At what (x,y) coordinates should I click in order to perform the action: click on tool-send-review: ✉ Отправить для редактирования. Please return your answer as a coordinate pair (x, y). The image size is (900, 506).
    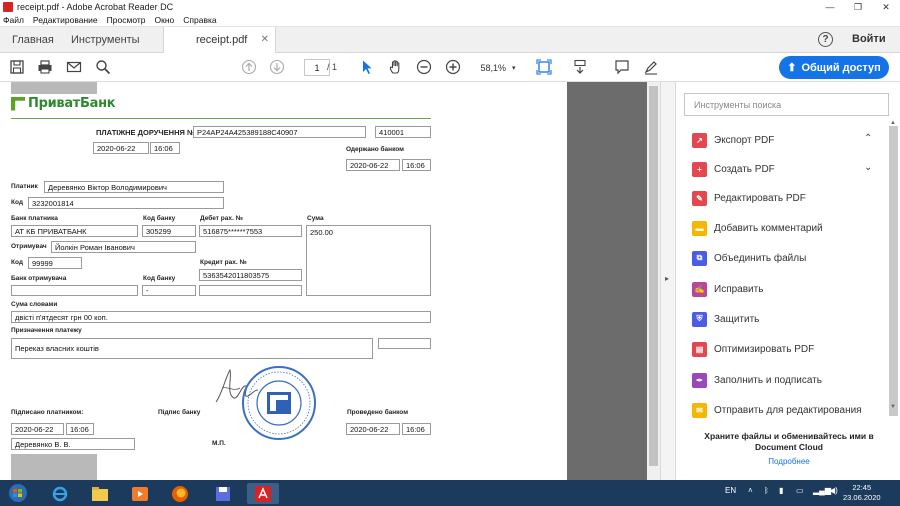
    Looking at the image, I should click on (777, 410).